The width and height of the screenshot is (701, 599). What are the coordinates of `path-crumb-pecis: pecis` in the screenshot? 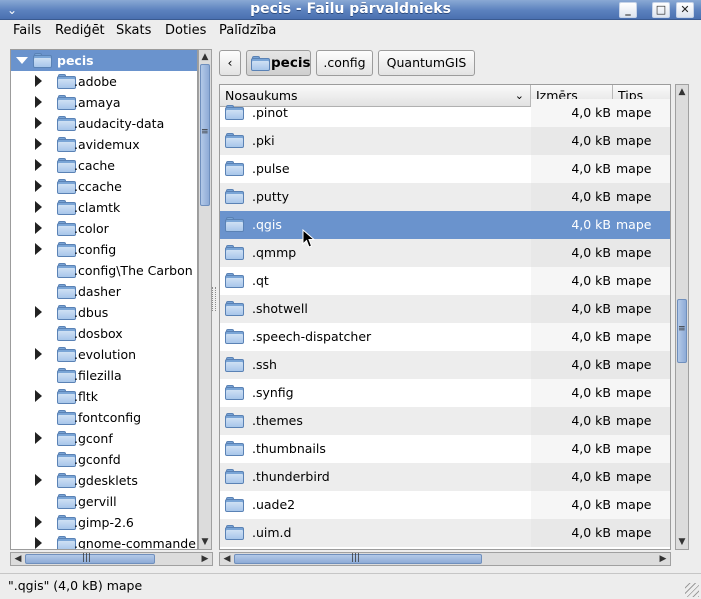 It's located at (278, 63).